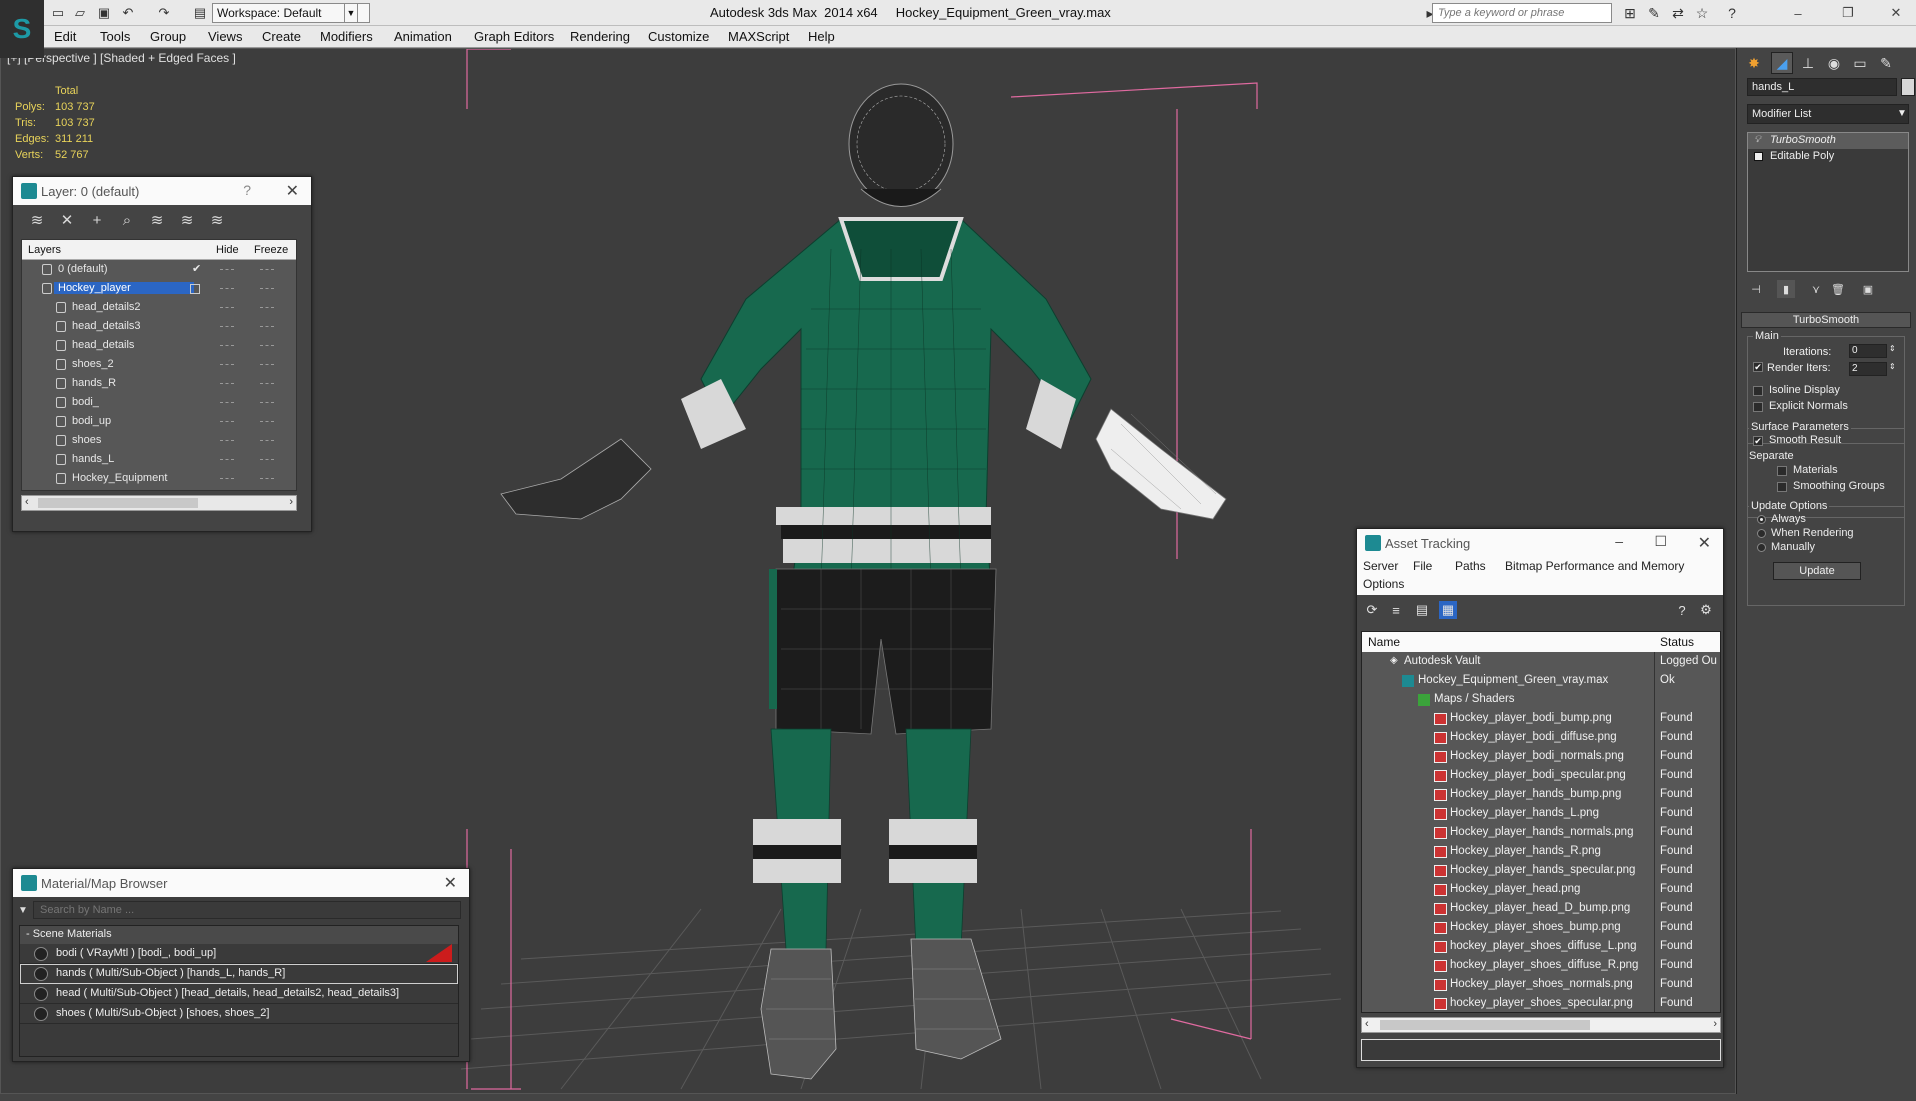 The image size is (1916, 1101). I want to click on stack-item: 💡︎ TurboSmooth, so click(1828, 141).